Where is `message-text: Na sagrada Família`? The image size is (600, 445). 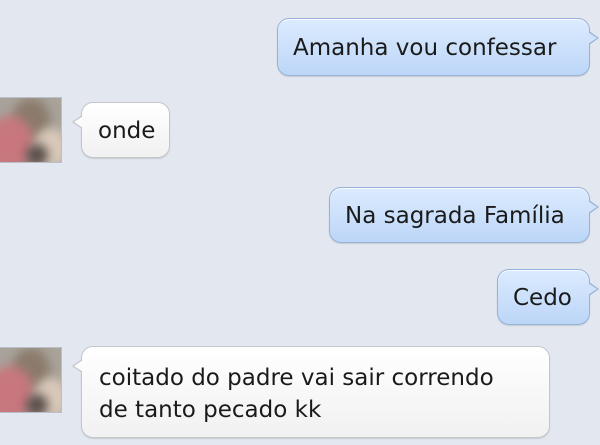
message-text: Na sagrada Família is located at coordinates (455, 216).